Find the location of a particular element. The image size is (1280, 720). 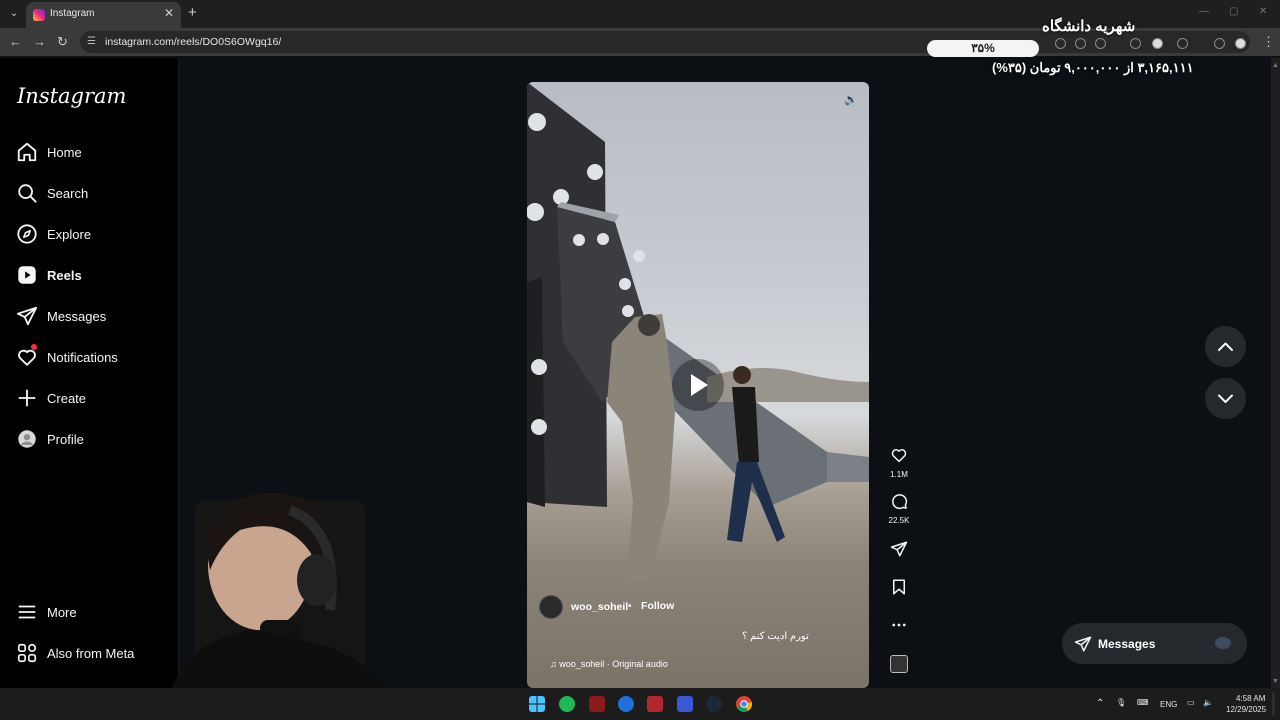

sidebar-item-notifications: Notifications is located at coordinates (91, 358).